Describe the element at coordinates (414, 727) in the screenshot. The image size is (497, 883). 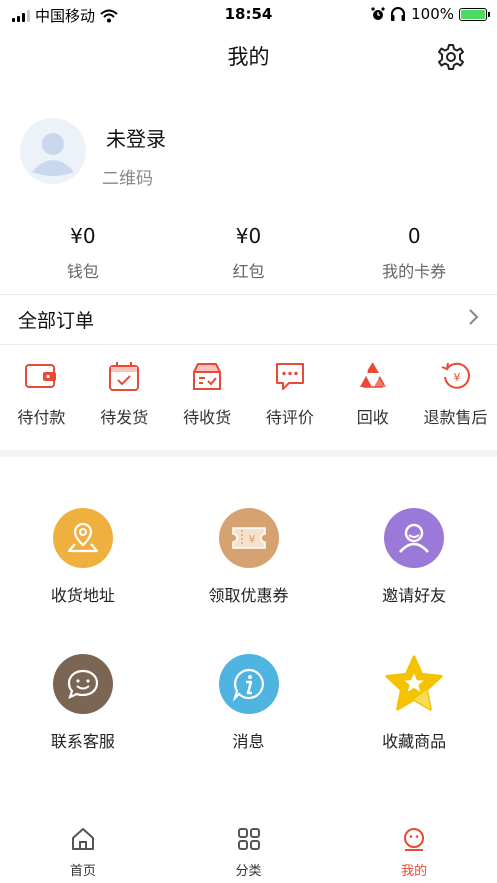
I see `service-favorites: 收藏商品` at that location.